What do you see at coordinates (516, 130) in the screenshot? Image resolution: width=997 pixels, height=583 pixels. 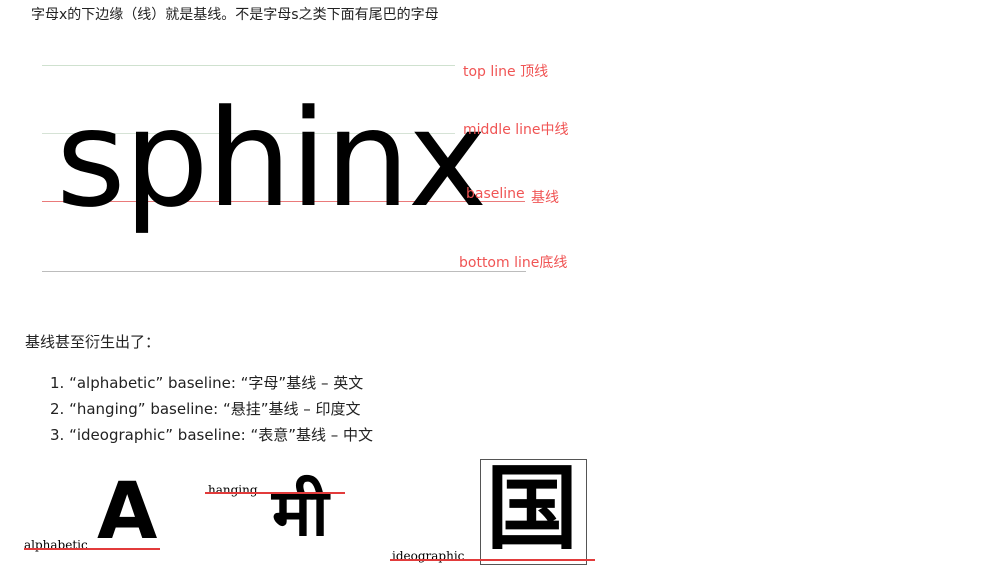 I see `middle-line-label: middle line中线` at bounding box center [516, 130].